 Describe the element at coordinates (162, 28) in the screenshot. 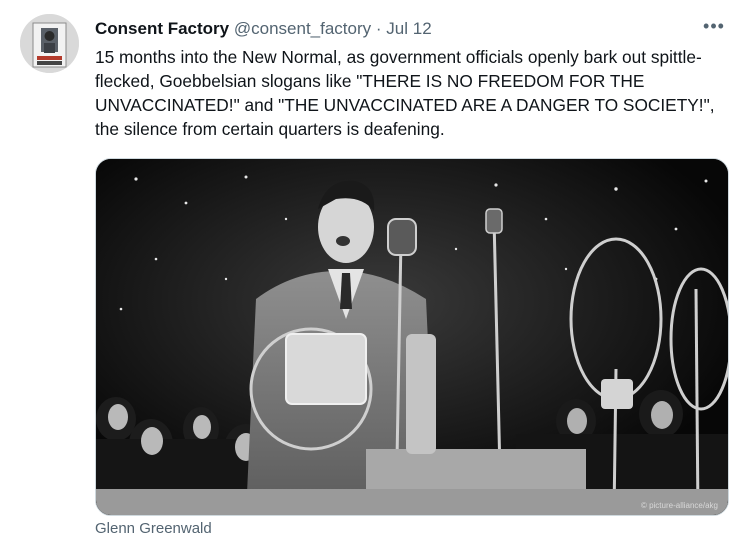

I see `author-name: Consent Factory` at that location.